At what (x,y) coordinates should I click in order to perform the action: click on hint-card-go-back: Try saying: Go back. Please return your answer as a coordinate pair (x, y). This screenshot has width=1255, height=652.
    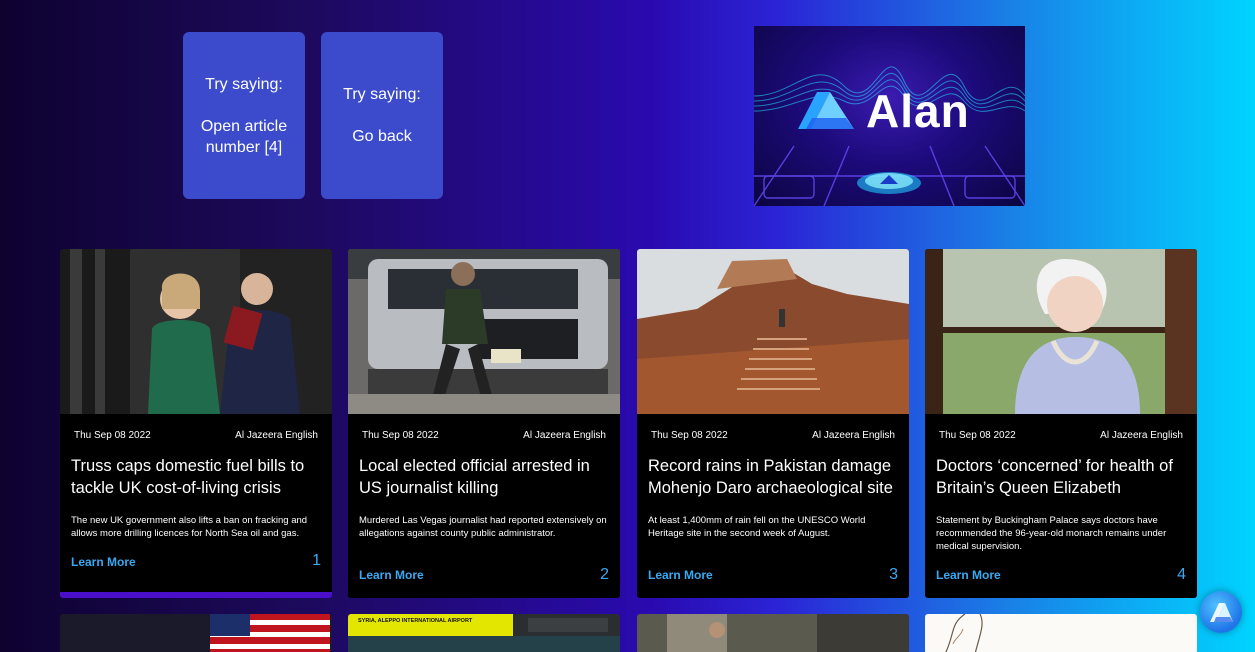
    Looking at the image, I should click on (382, 115).